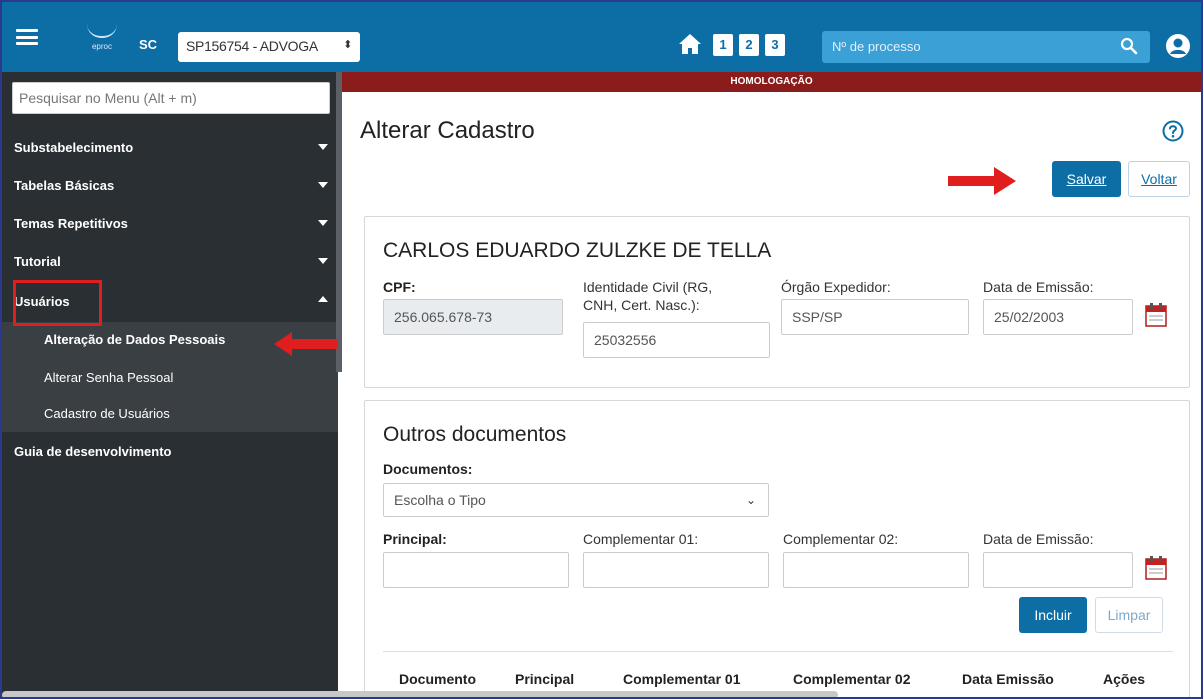 The width and height of the screenshot is (1203, 699). I want to click on profile-select-value: SP156754 - ADVOGA, so click(252, 46).